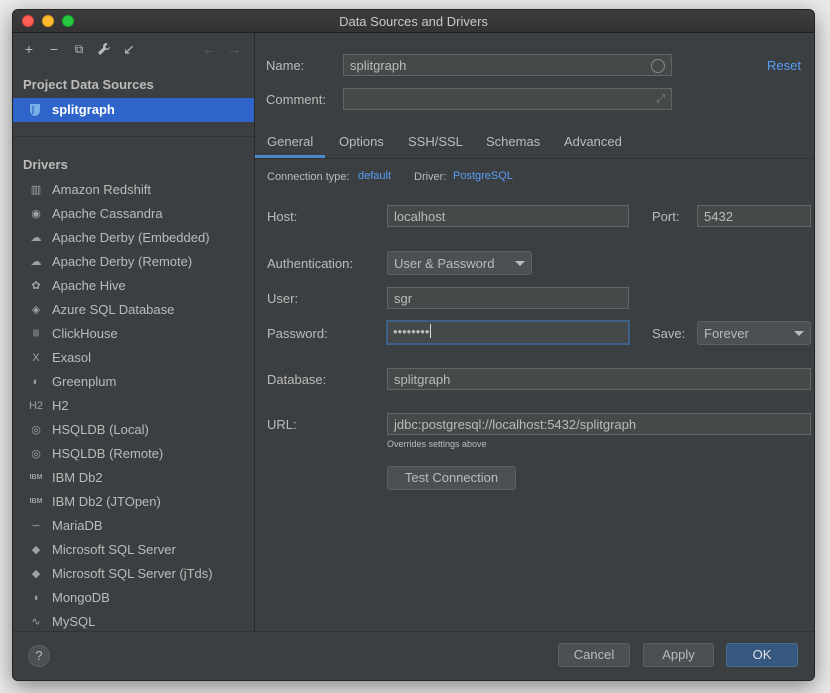 The width and height of the screenshot is (830, 693). I want to click on ok-button: OK, so click(762, 655).